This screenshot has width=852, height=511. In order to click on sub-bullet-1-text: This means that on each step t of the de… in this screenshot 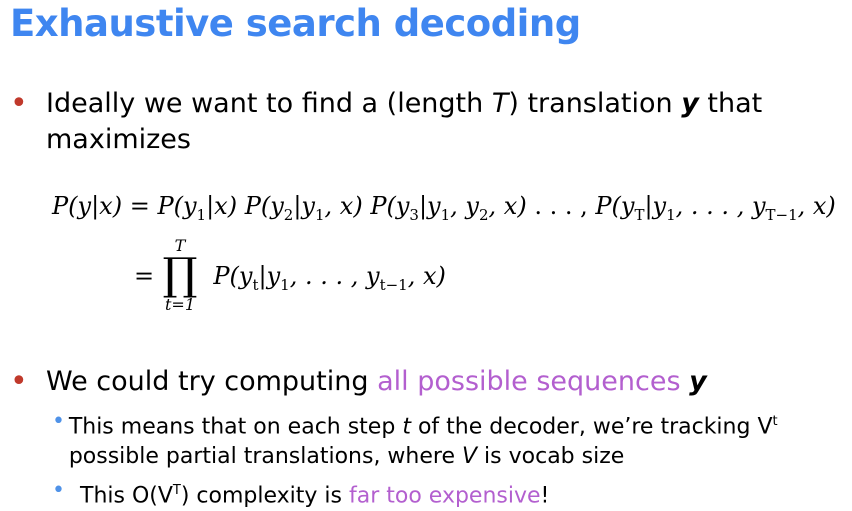, I will do `click(423, 442)`.